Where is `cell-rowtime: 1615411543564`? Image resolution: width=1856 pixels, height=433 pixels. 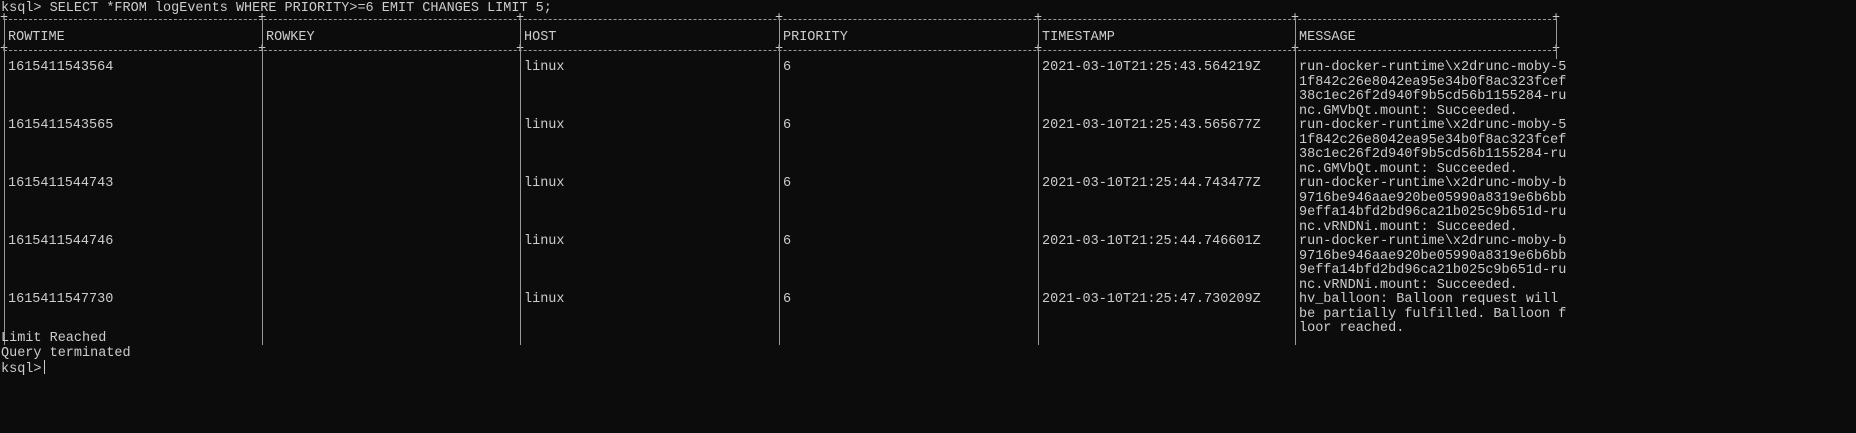
cell-rowtime: 1615411543564 is located at coordinates (61, 67).